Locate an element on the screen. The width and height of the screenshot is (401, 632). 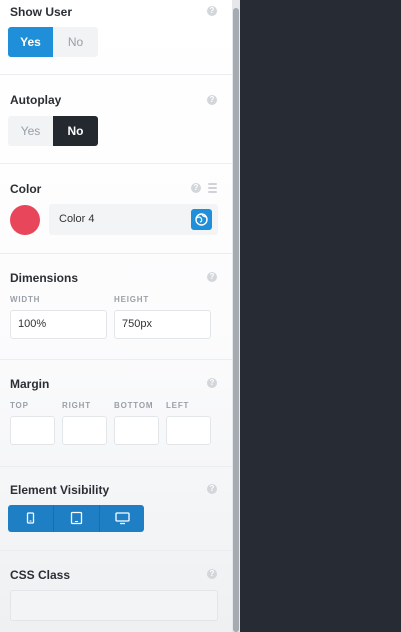
mobile-icon is located at coordinates (30, 518).